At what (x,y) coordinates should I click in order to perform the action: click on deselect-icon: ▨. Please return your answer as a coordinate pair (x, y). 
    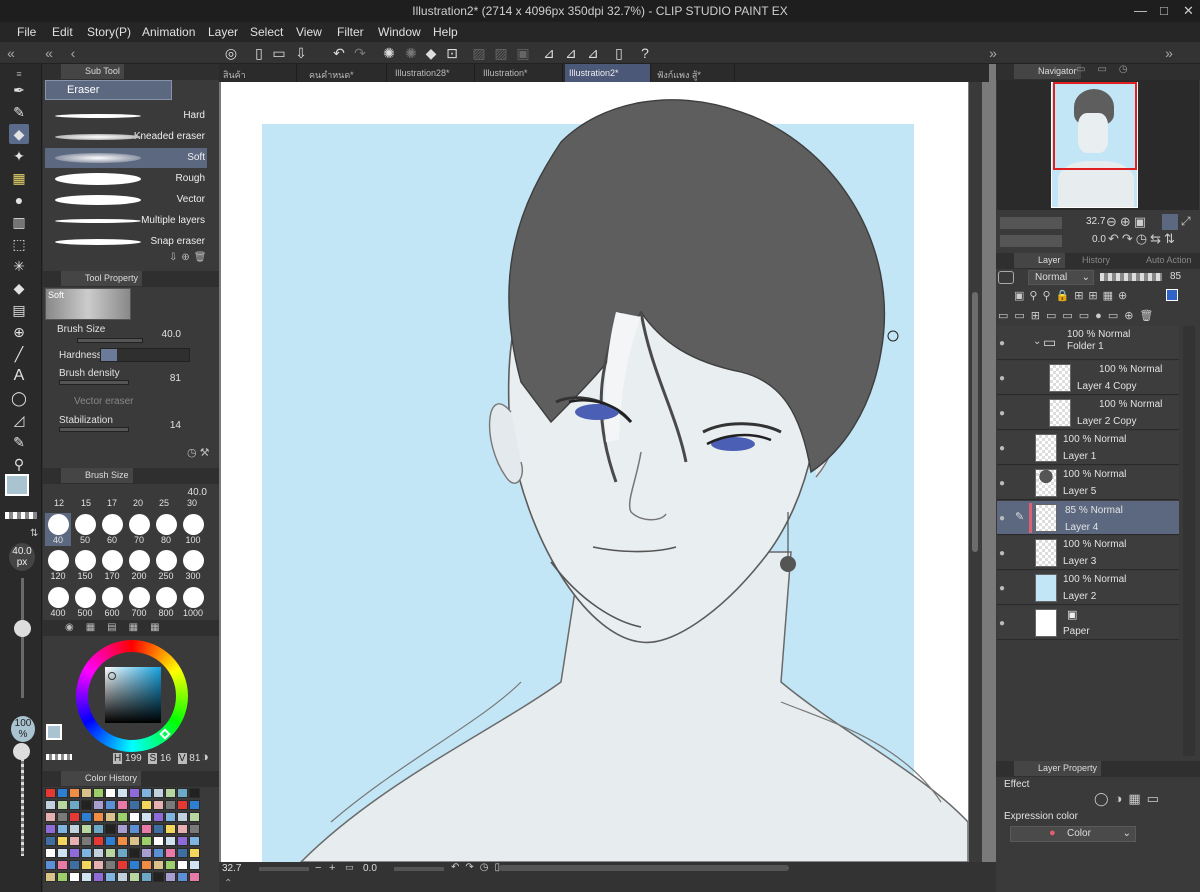
    Looking at the image, I should click on (479, 53).